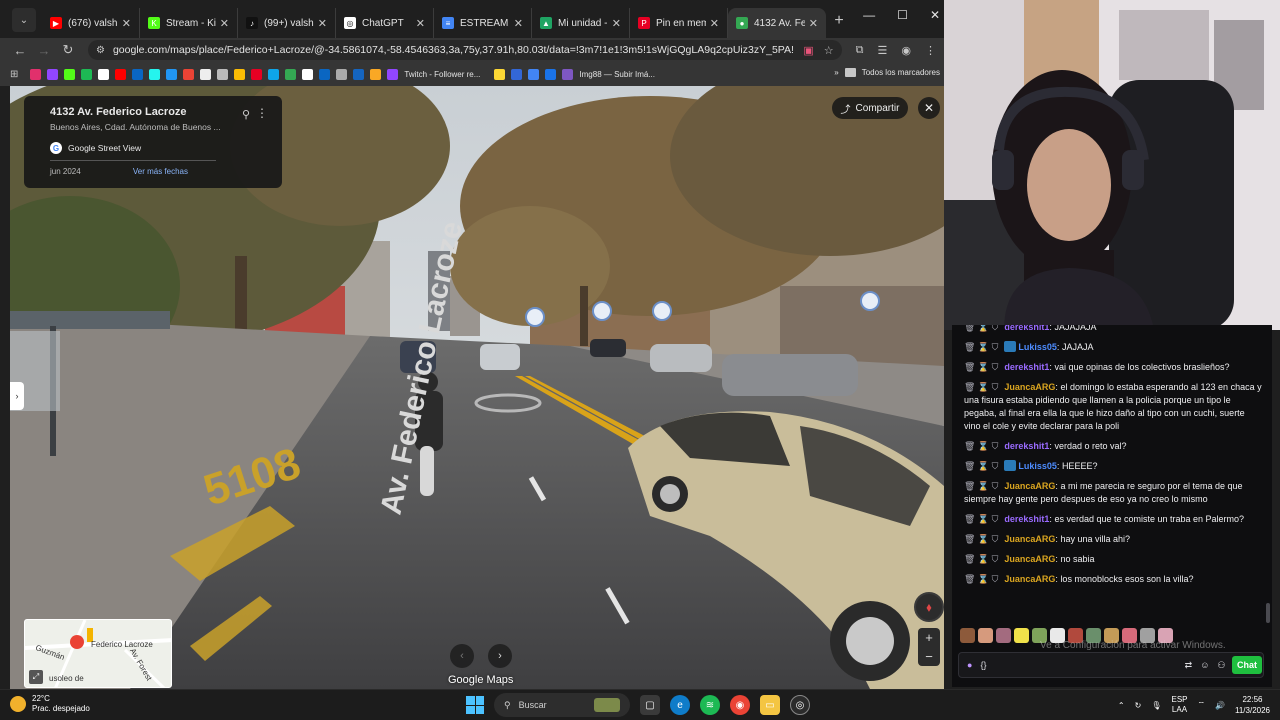  Describe the element at coordinates (1247, 665) in the screenshot. I see `chat-send-button: Chat` at that location.